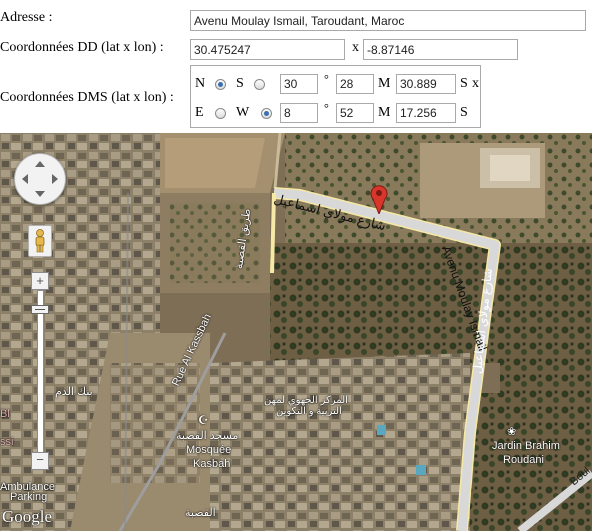 Image resolution: width=592 pixels, height=531 pixels. Describe the element at coordinates (87, 97) in the screenshot. I see `dms-label: Coordonnées DMS (lat x lon) :` at that location.